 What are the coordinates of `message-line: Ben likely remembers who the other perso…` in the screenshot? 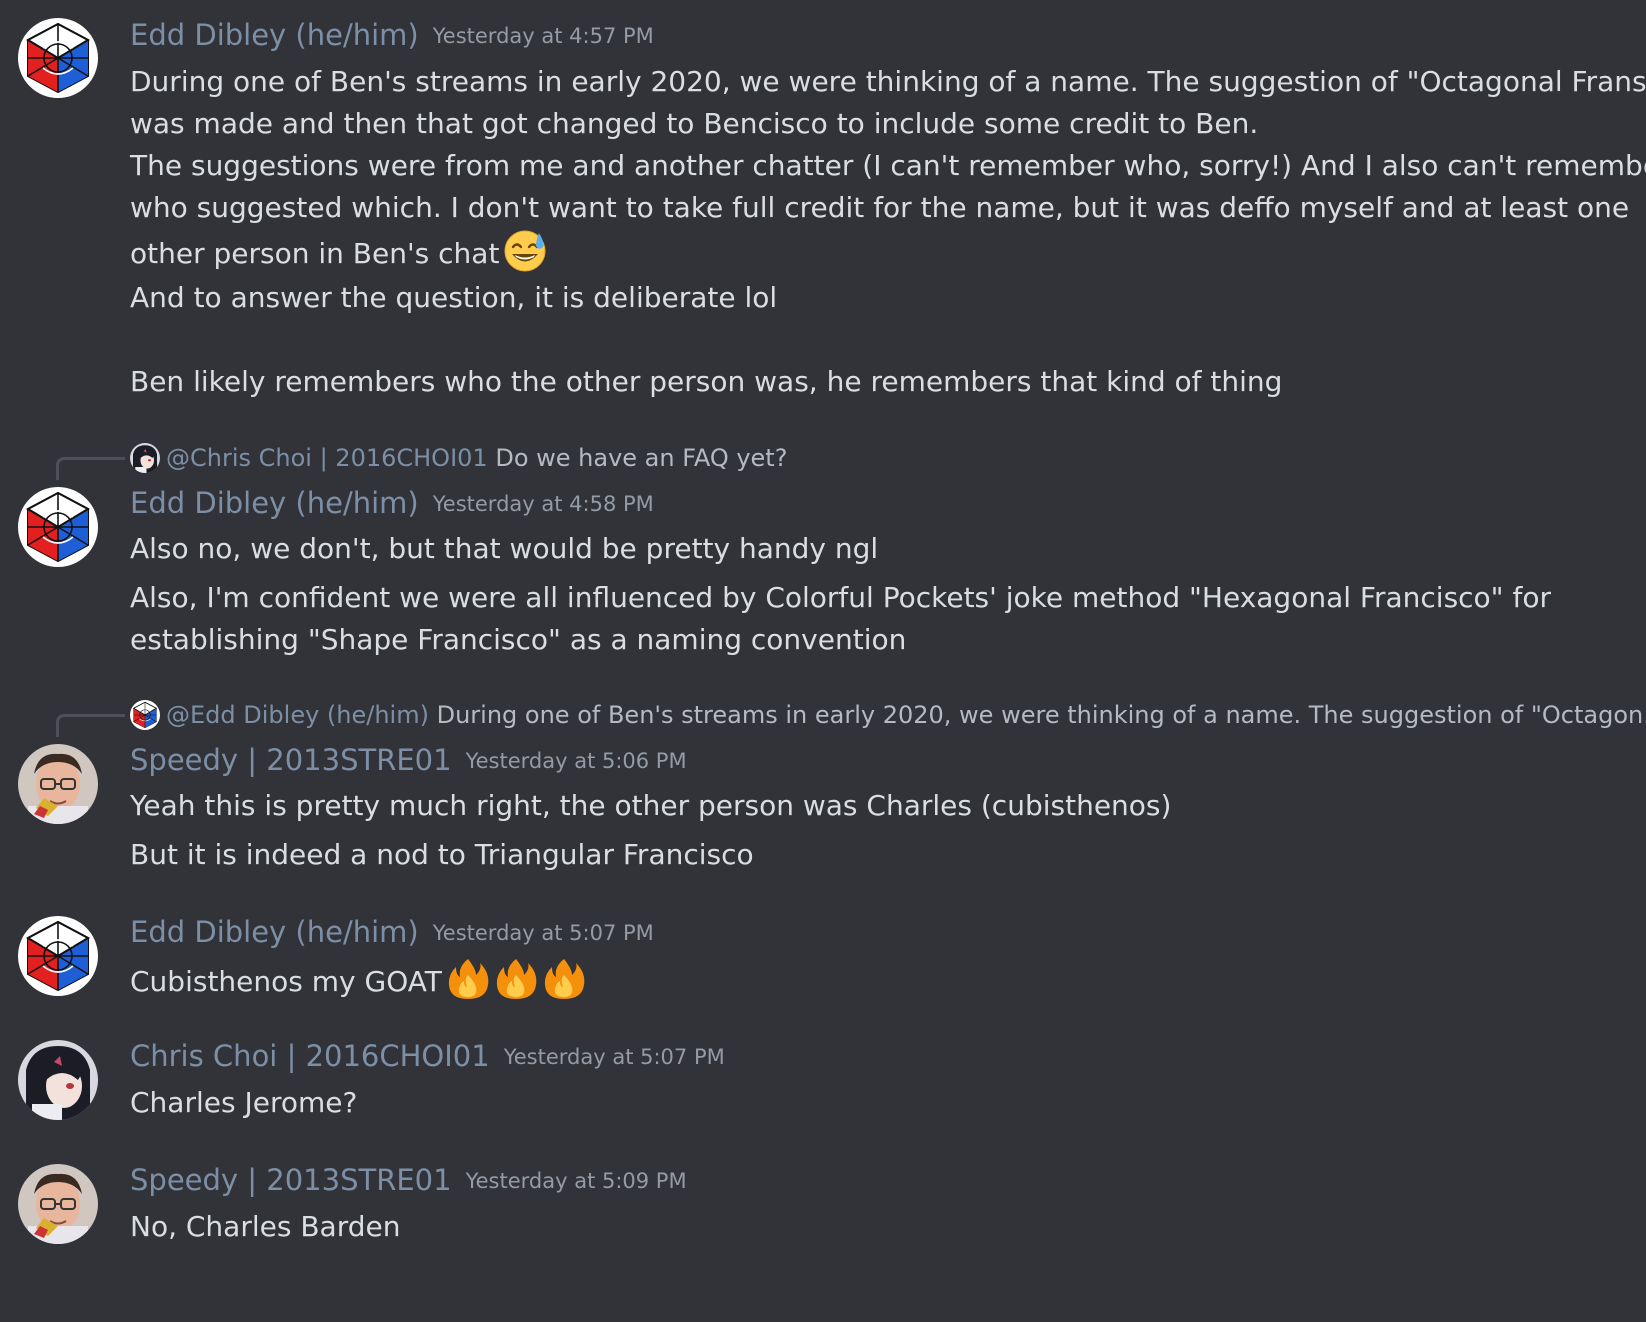 It's located at (706, 381).